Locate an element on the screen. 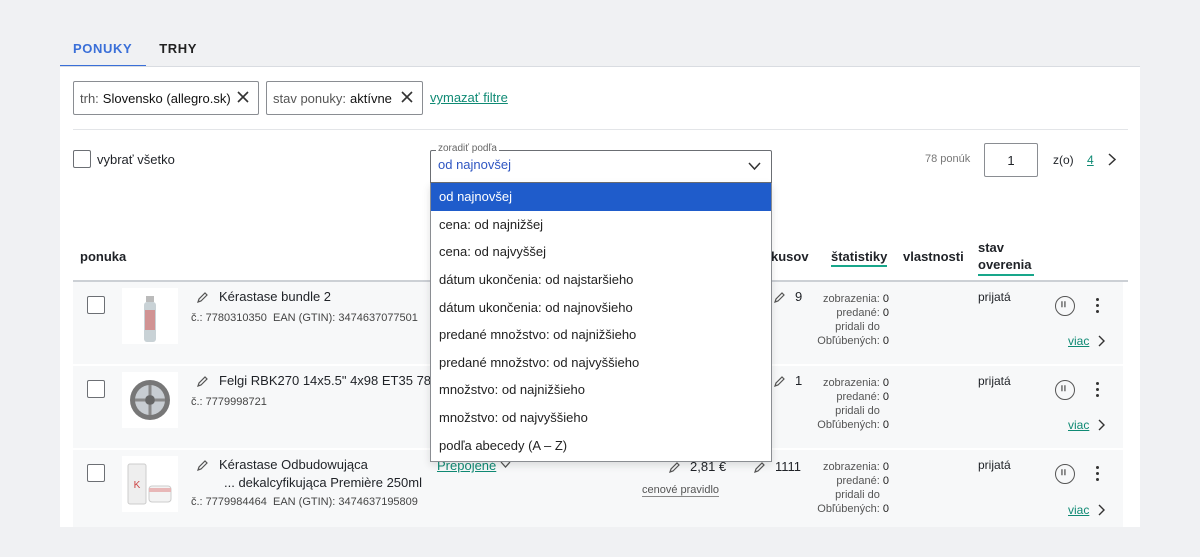 The width and height of the screenshot is (1200, 557). last-page-link: 4 is located at coordinates (1090, 160).